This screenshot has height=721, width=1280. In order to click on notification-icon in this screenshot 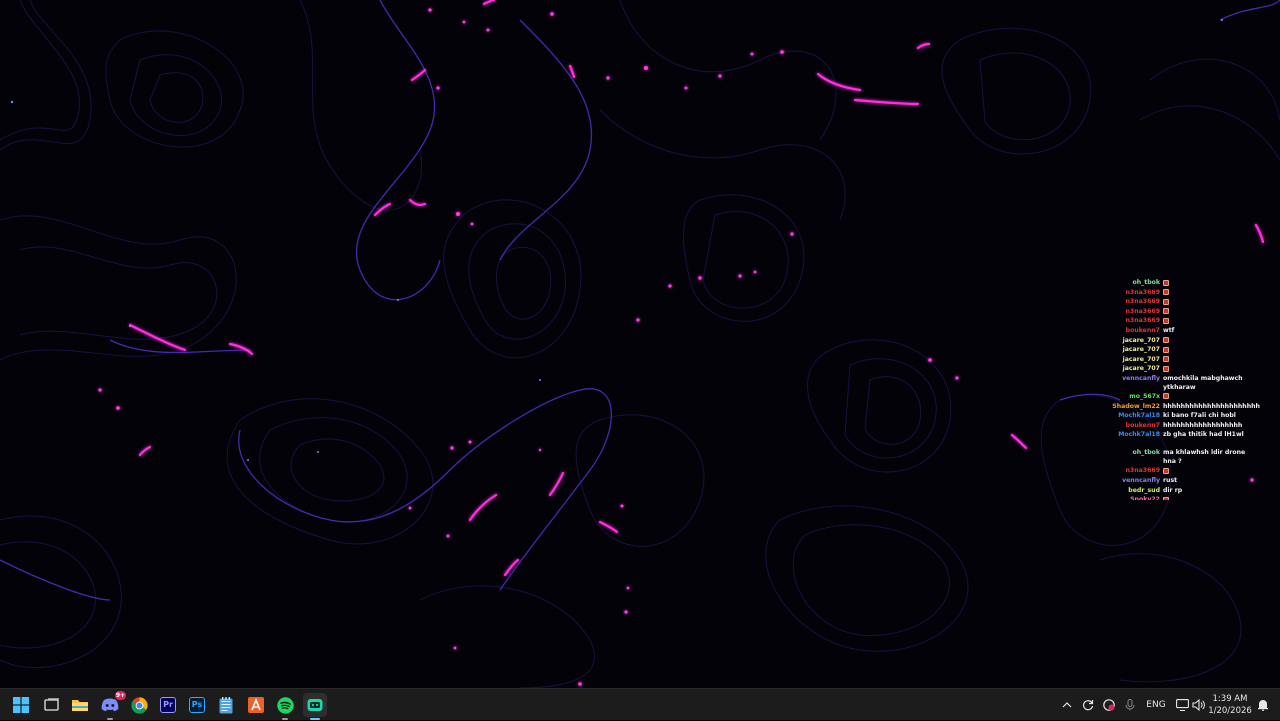, I will do `click(1263, 705)`.